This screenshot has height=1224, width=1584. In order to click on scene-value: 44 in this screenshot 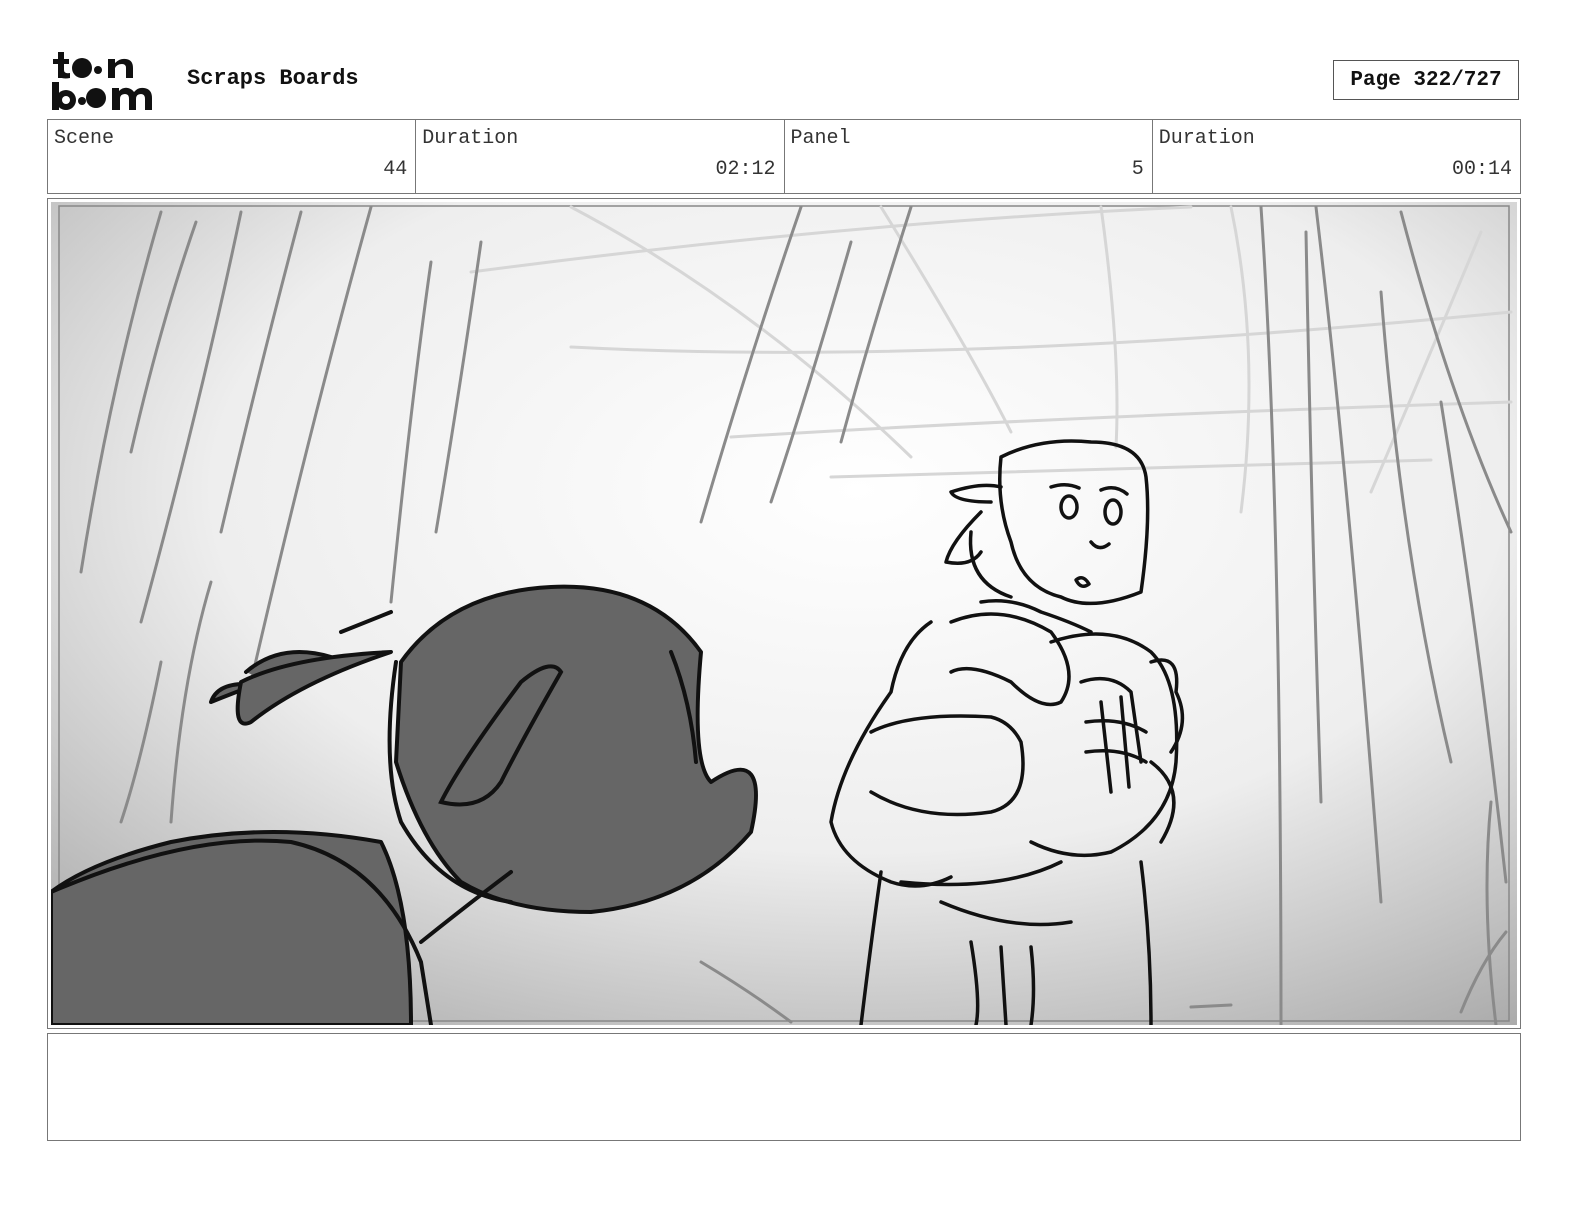, I will do `click(395, 169)`.